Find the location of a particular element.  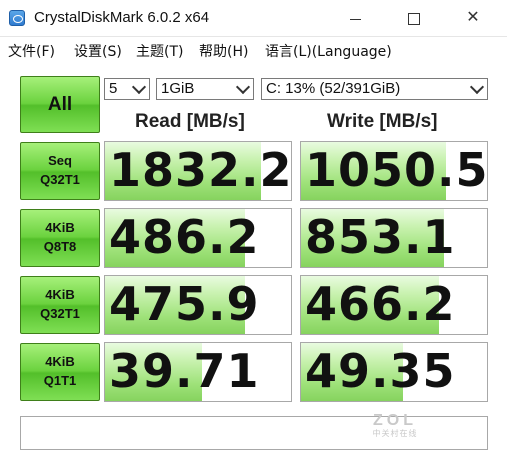

maximize-button is located at coordinates (414, 18).